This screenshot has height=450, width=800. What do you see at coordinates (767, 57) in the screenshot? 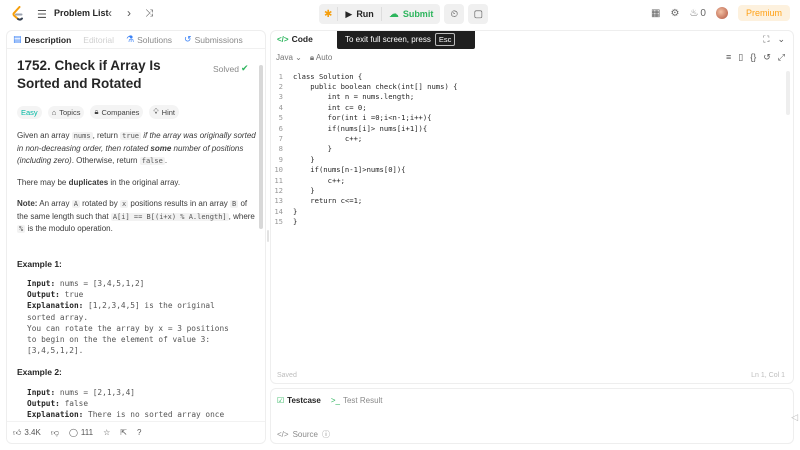
I see `reset-icon: ↺` at bounding box center [767, 57].